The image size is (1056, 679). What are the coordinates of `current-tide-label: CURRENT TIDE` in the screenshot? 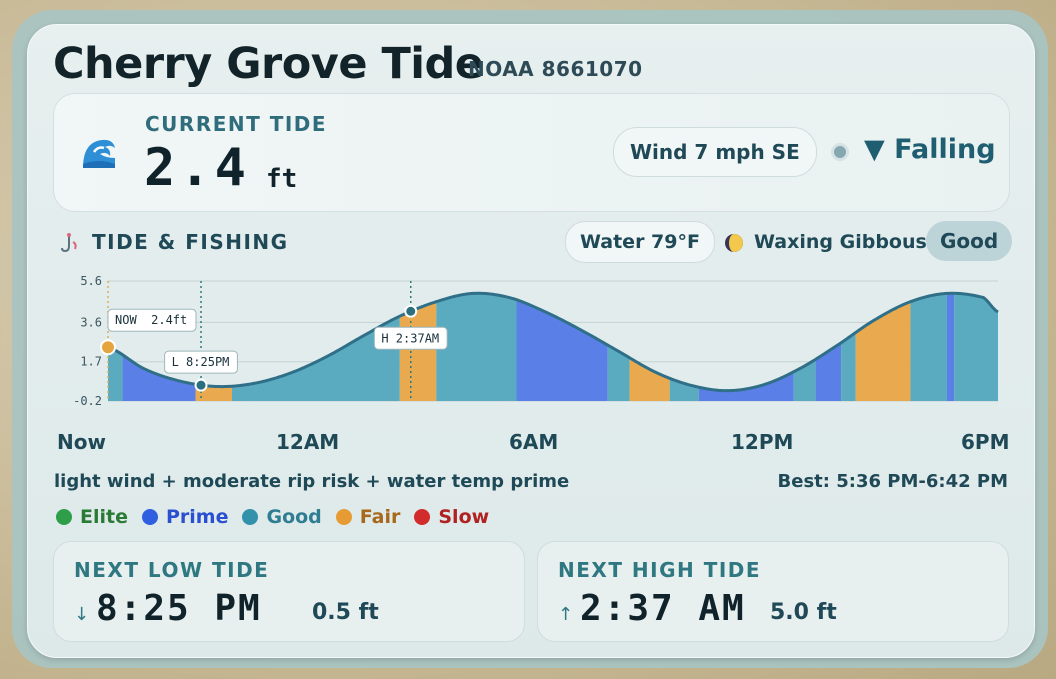 It's located at (236, 124).